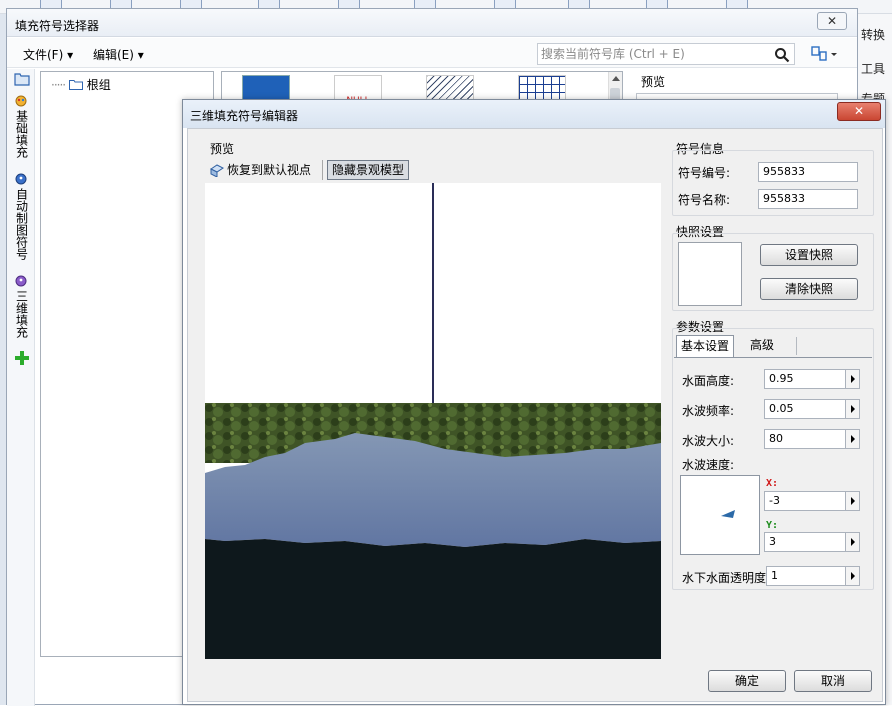  Describe the element at coordinates (720, 515) in the screenshot. I see `wave-direction-pad` at that location.